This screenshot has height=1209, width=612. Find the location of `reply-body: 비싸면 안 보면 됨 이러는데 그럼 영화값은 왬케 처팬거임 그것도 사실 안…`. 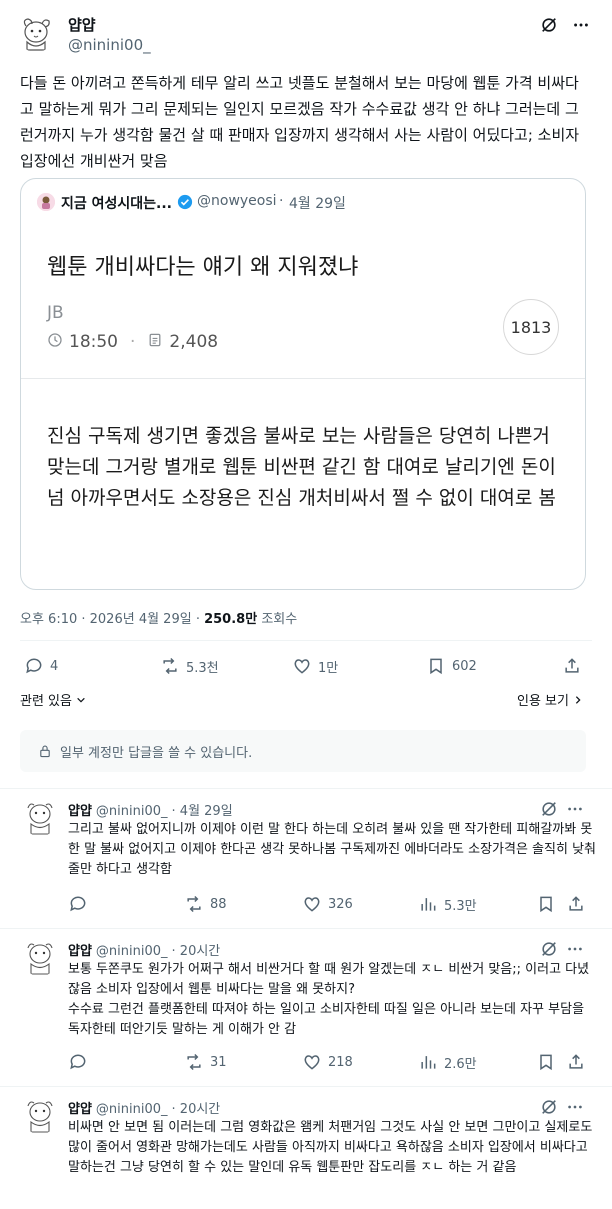

reply-body: 비싸면 안 보면 됨 이러는데 그럼 영화값은 왬케 처팬거임 그것도 사실 안… is located at coordinates (330, 1147).